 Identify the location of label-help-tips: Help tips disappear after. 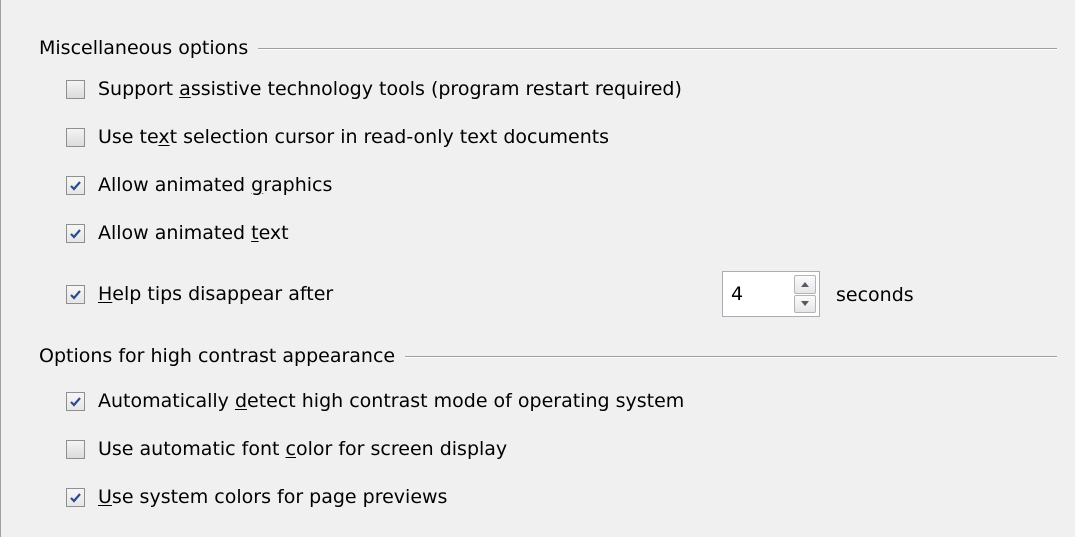
(216, 294).